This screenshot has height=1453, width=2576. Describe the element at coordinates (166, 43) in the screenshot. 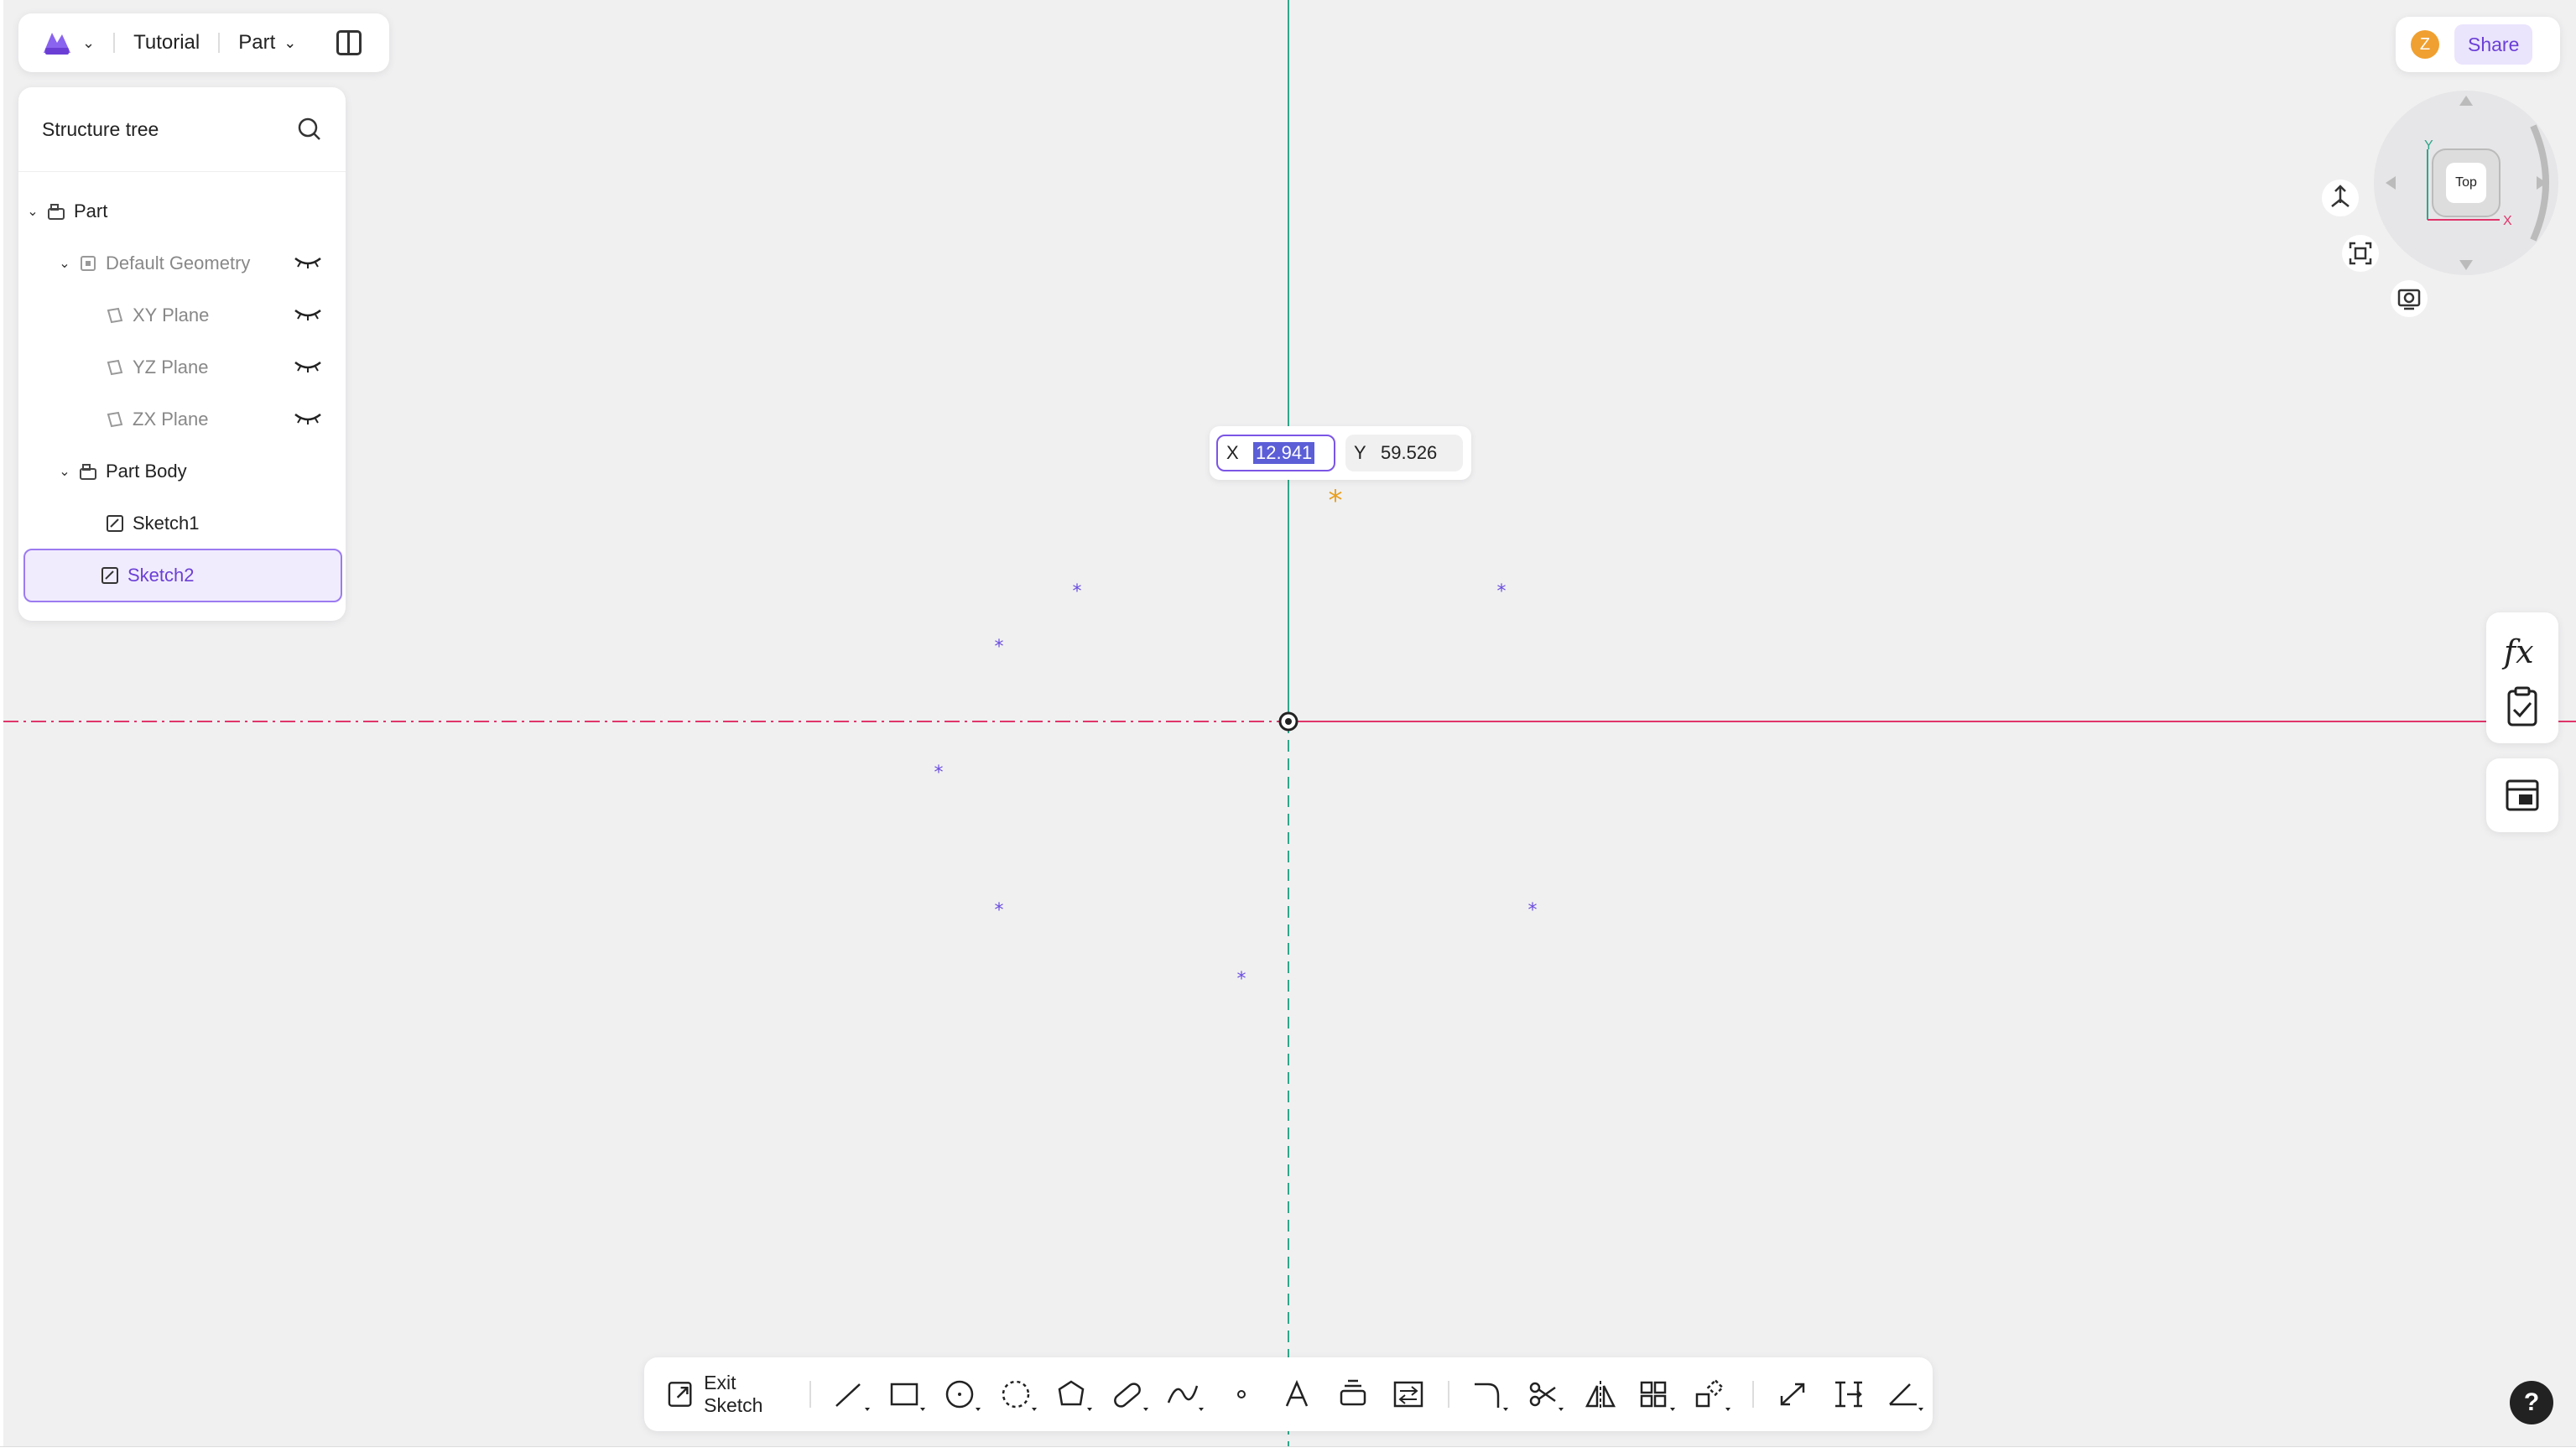

I see `project-name: Tutorial` at that location.